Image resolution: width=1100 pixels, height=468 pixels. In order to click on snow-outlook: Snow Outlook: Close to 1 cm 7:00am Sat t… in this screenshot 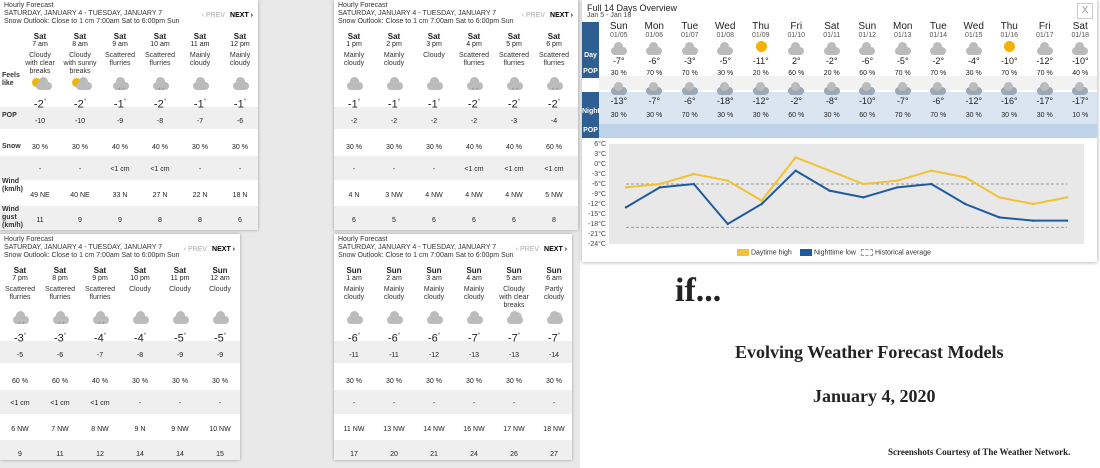, I will do `click(92, 21)`.